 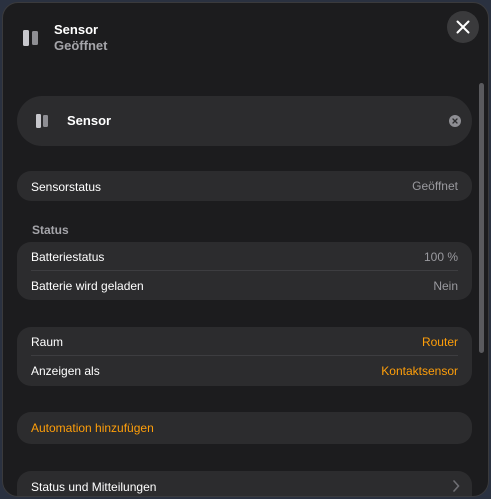 I want to click on clear-icon, so click(x=455, y=121).